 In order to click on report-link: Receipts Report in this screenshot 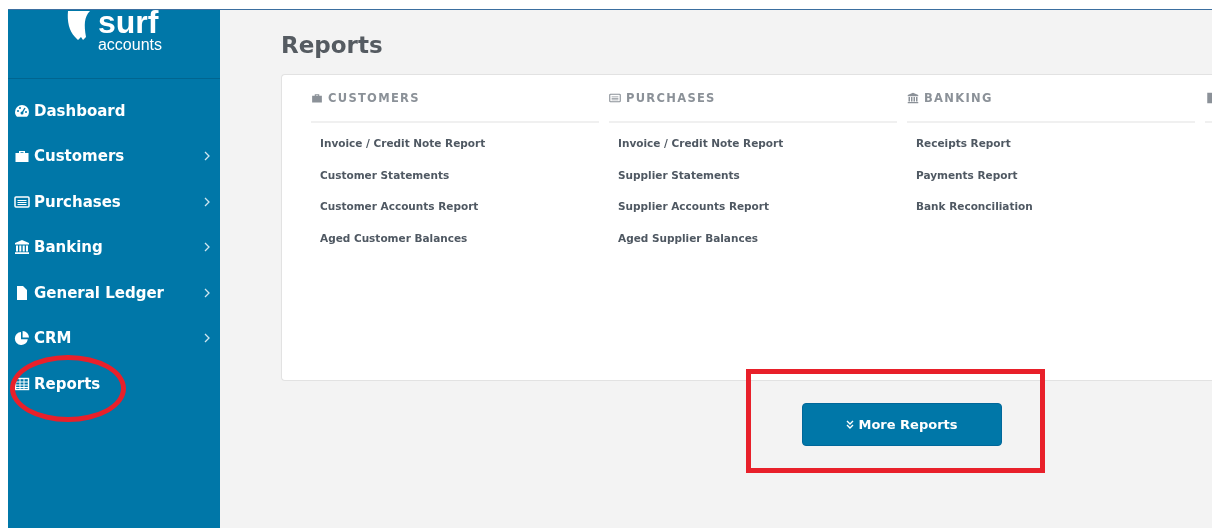, I will do `click(963, 151)`.